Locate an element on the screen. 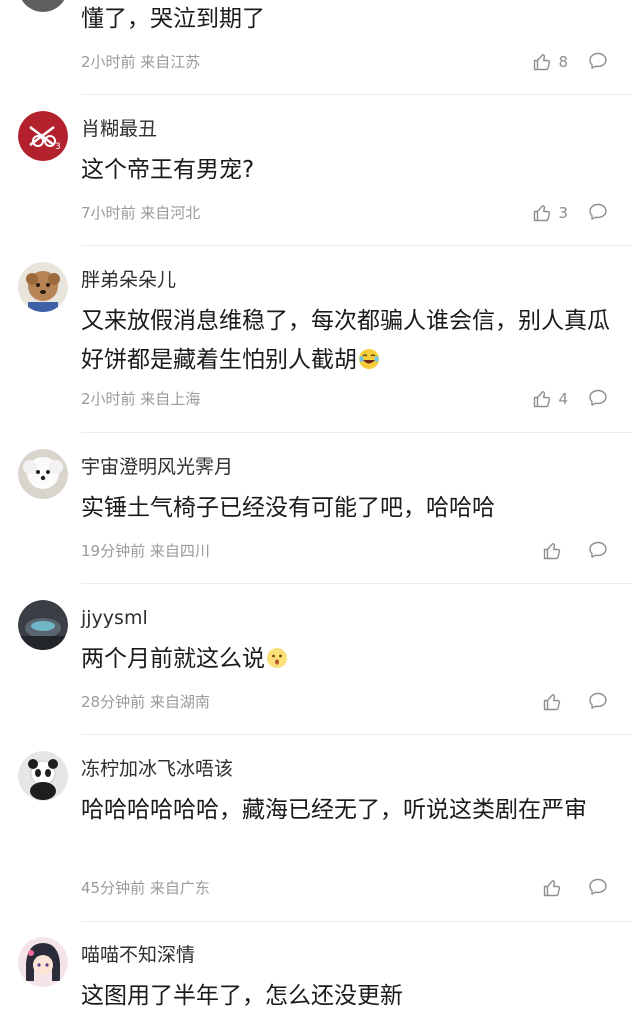 This screenshot has width=632, height=1024. avatar-dark-photo-icon is located at coordinates (43, 625).